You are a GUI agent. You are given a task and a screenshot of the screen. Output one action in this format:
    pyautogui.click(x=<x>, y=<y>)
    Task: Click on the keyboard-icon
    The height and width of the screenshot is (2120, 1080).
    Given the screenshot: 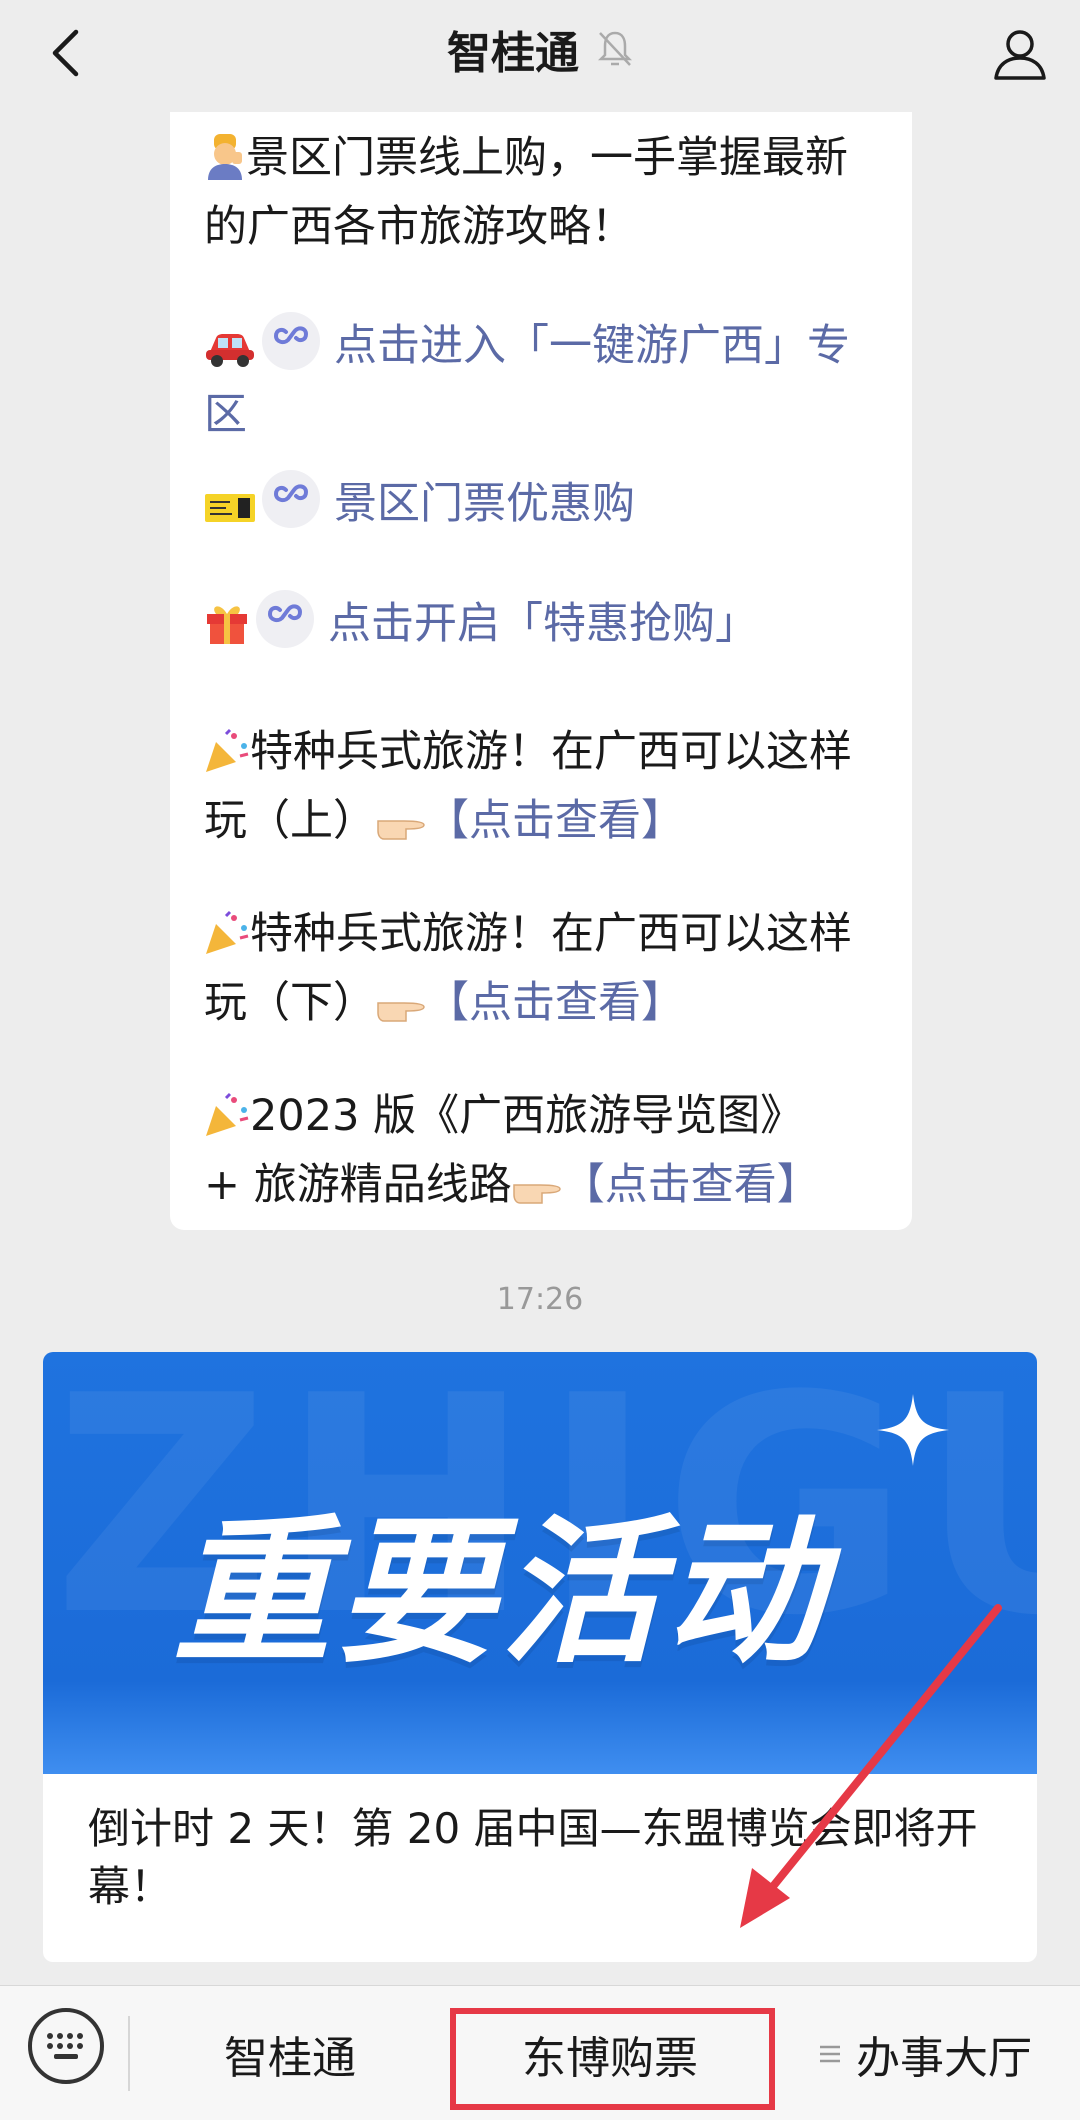 What is the action you would take?
    pyautogui.click(x=65, y=2046)
    